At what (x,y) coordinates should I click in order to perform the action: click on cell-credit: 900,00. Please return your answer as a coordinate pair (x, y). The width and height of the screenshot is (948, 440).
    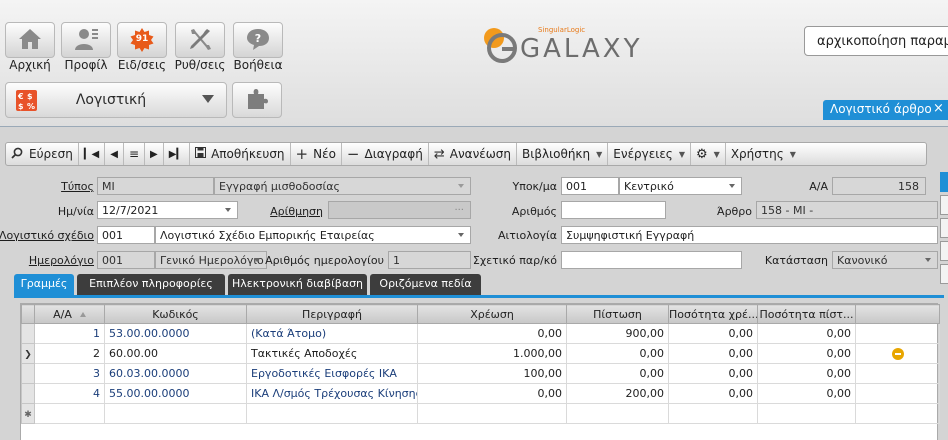
    Looking at the image, I should click on (617, 333).